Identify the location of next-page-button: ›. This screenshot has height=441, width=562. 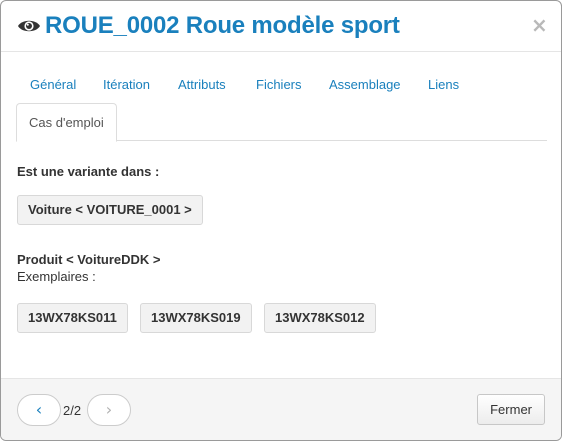
(109, 410).